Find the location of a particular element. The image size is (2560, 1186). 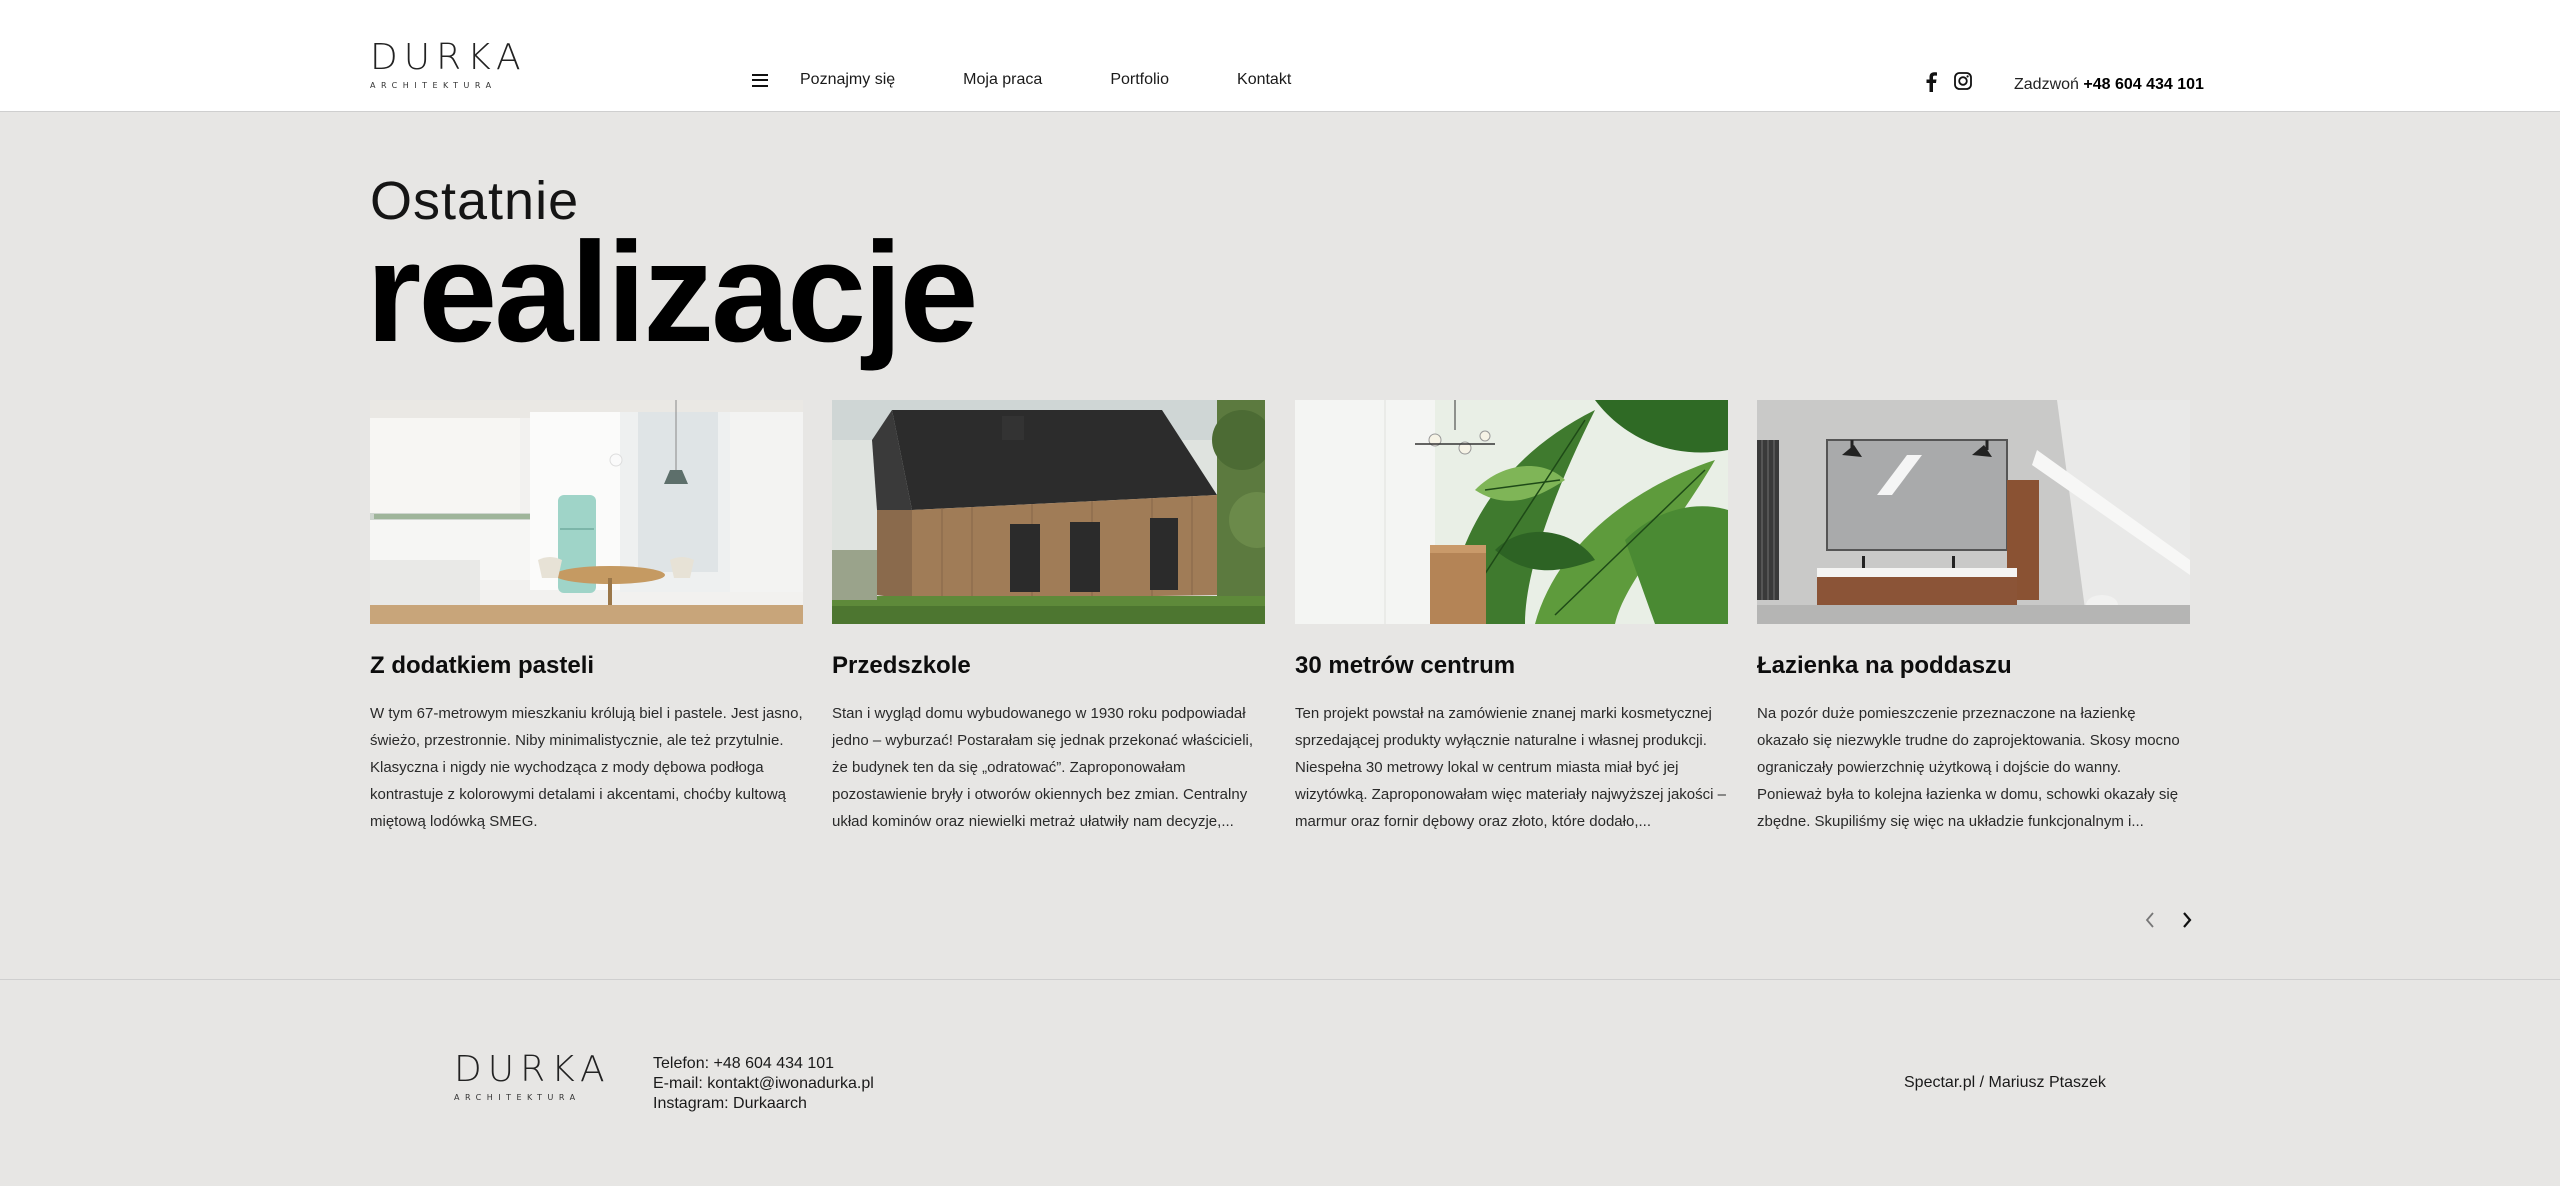

green-leaves-wall-photo is located at coordinates (1511, 512).